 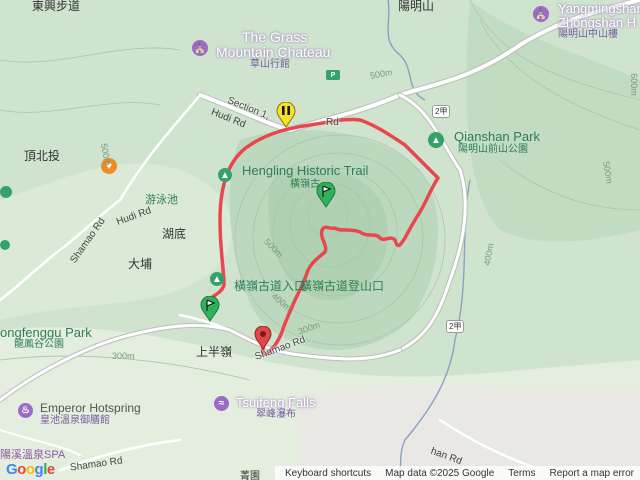 I want to click on label-grass-mountain-1: The Grass, so click(x=274, y=37).